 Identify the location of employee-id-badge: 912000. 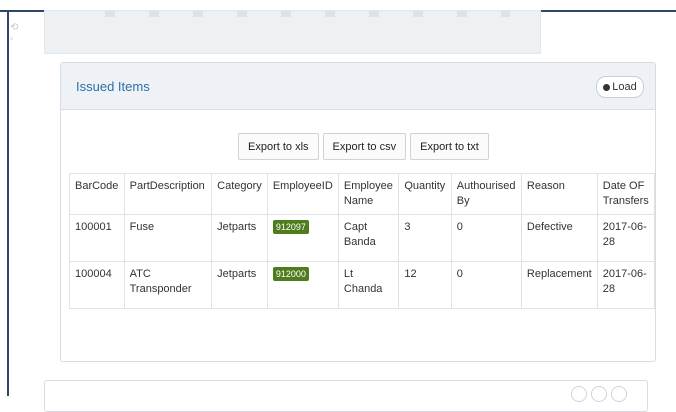
(290, 274).